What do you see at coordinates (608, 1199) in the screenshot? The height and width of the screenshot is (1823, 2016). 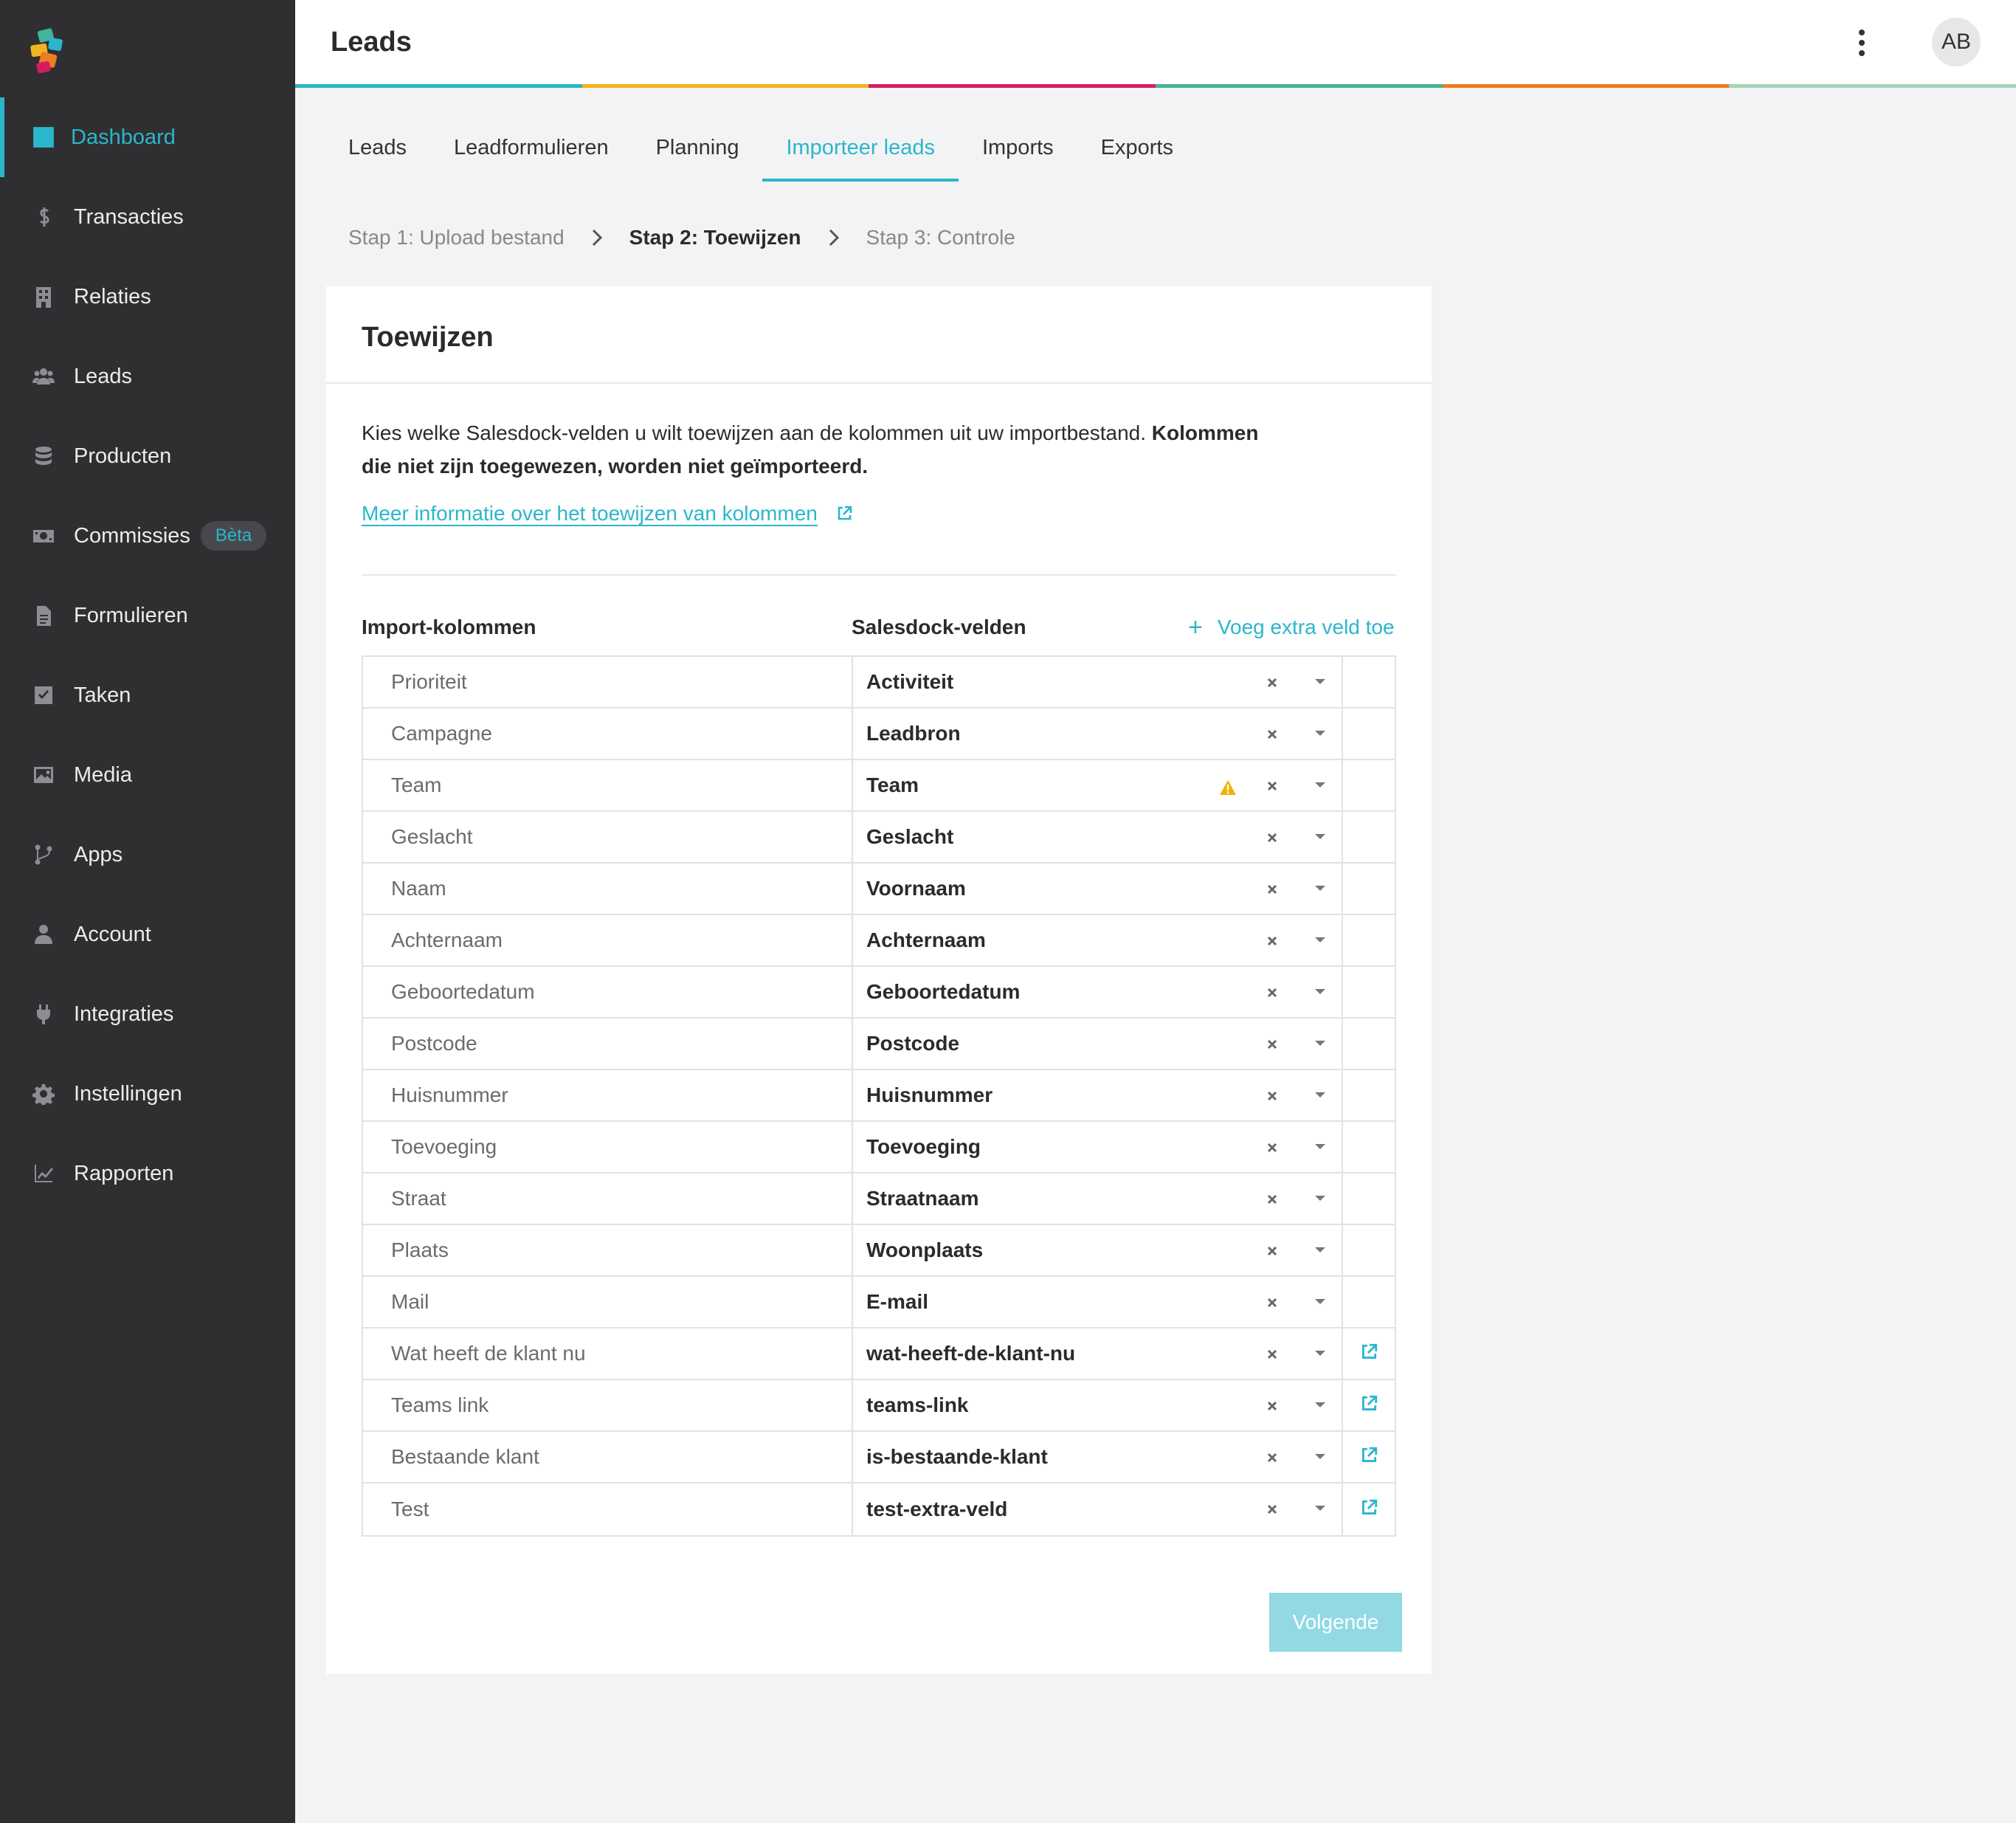 I see `import-column-name: Straat` at bounding box center [608, 1199].